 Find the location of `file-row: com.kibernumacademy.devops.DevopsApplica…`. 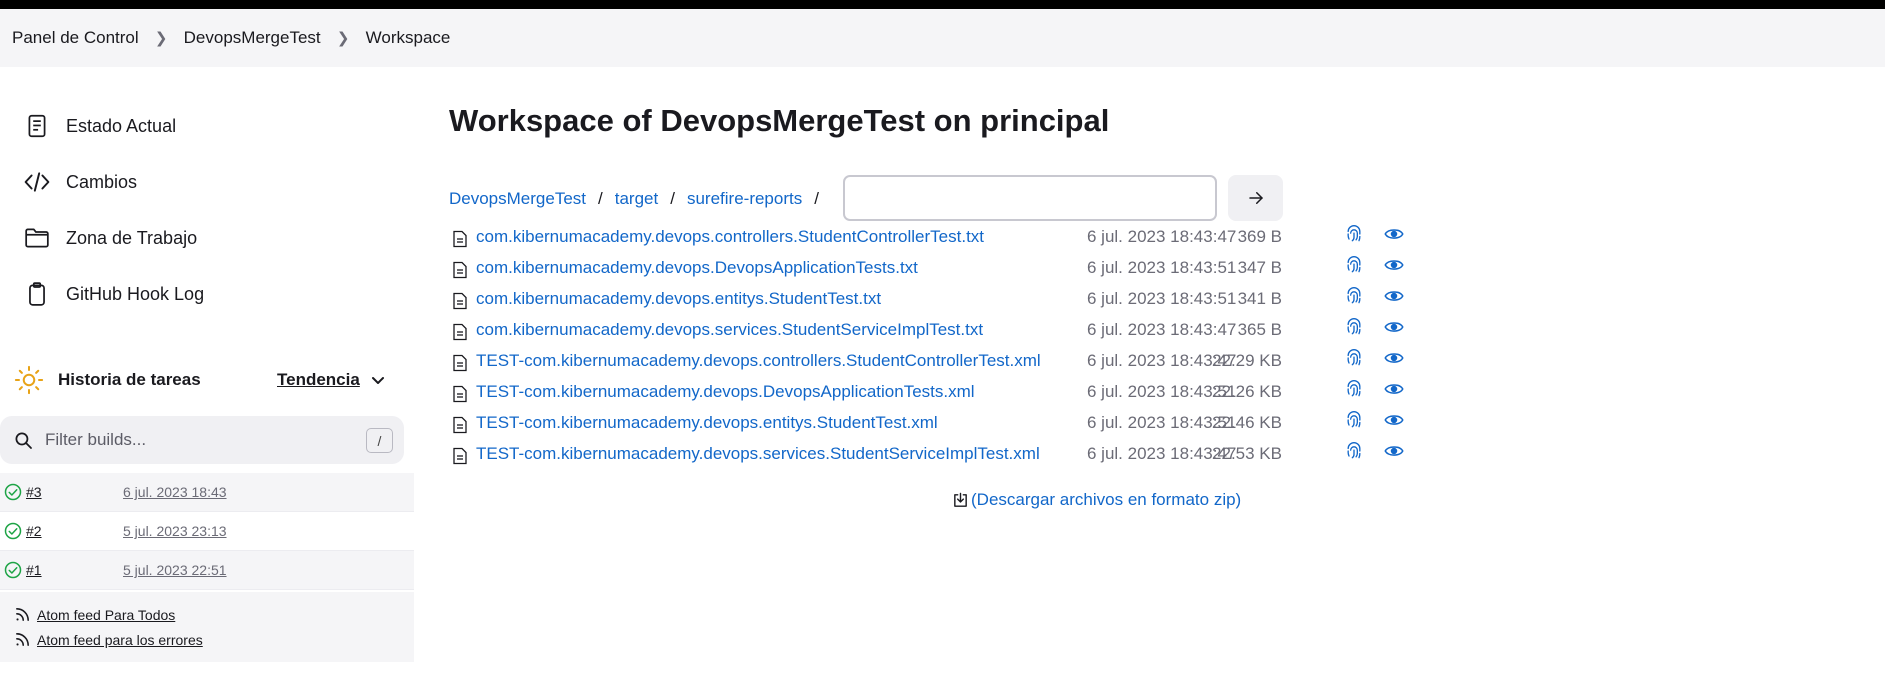

file-row: com.kibernumacademy.devops.DevopsApplica… is located at coordinates (932, 268).